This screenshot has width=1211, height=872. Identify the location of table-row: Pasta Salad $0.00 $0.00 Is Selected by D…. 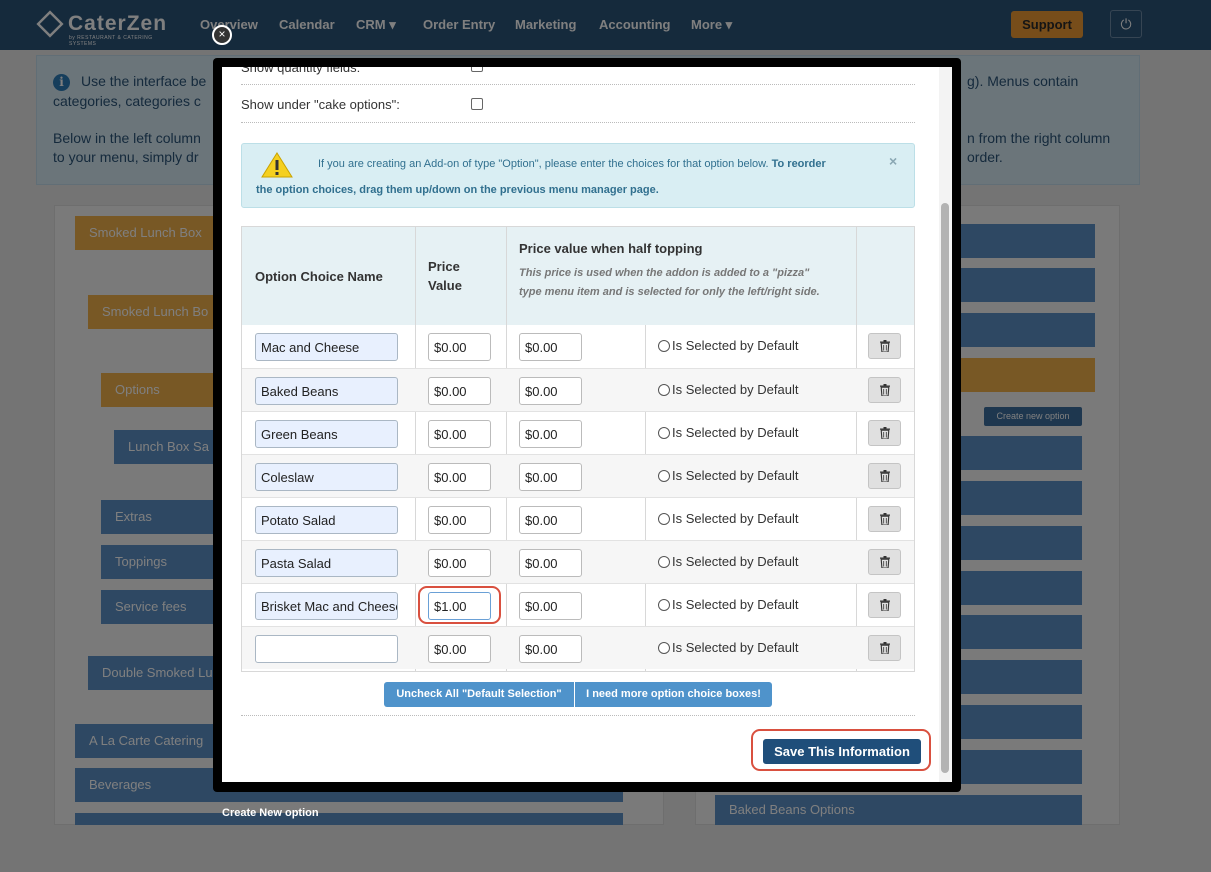
(578, 561).